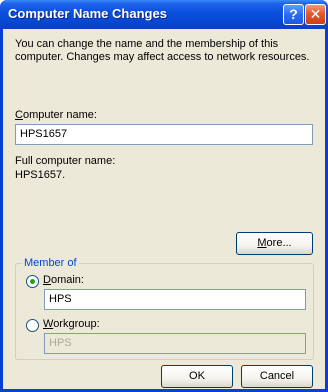 The height and width of the screenshot is (392, 328). I want to click on cancel-button: Cancel, so click(277, 376).